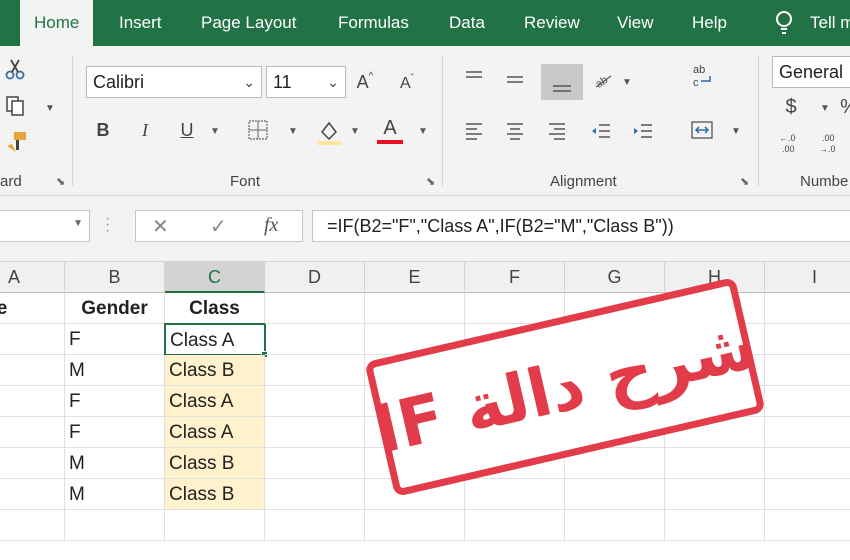 The height and width of the screenshot is (560, 850). What do you see at coordinates (557, 131) in the screenshot?
I see `align-right-icon` at bounding box center [557, 131].